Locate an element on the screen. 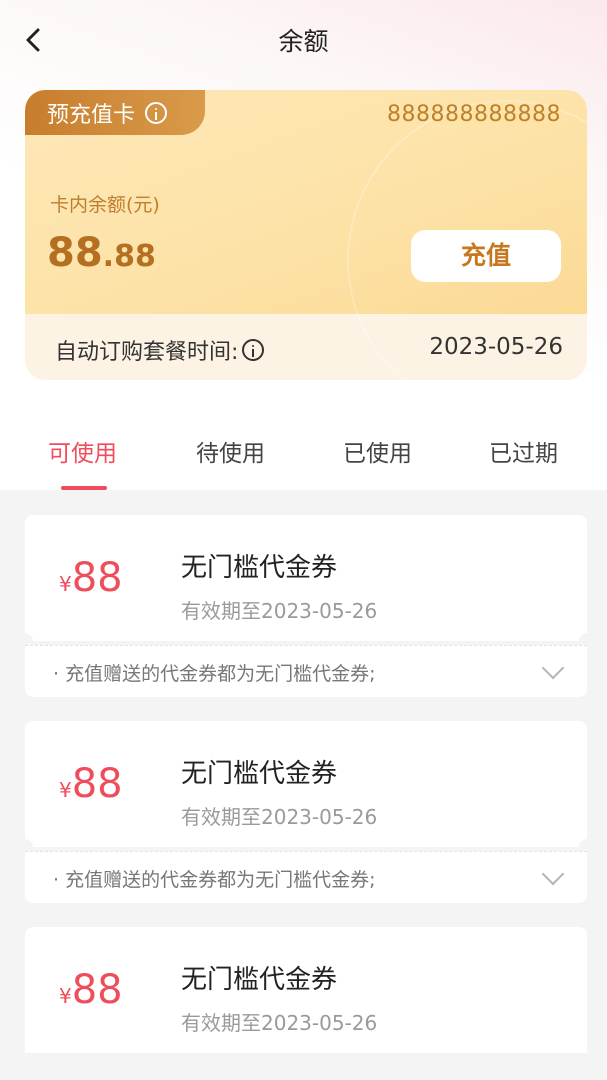 The image size is (607, 1080). auto-order-info-icon is located at coordinates (253, 350).